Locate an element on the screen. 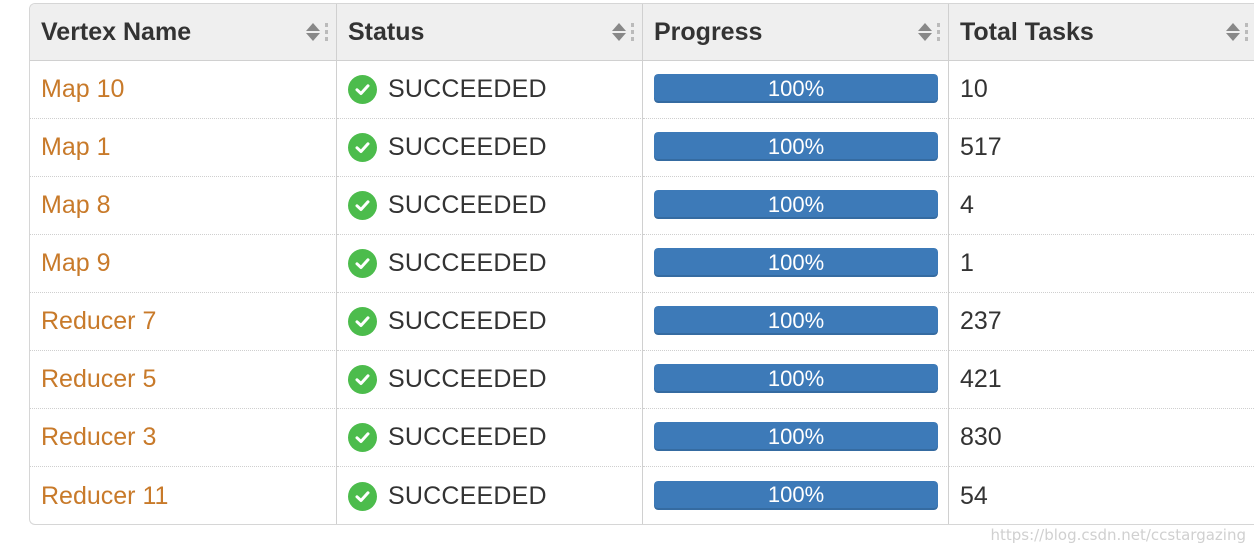 Image resolution: width=1254 pixels, height=554 pixels. table-row: Map 1 SUCCEEDED 100% 517 is located at coordinates (642, 148).